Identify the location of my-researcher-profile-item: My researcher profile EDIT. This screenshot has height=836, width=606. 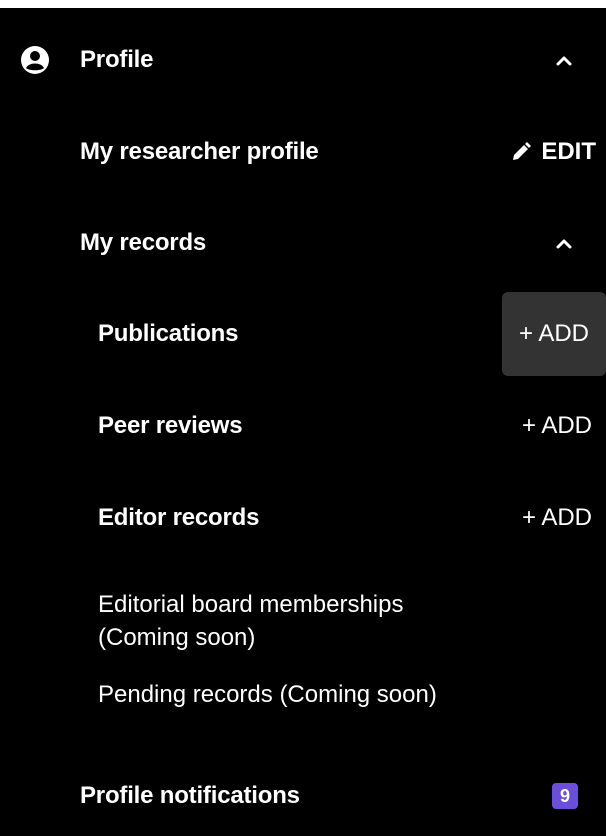
(303, 152).